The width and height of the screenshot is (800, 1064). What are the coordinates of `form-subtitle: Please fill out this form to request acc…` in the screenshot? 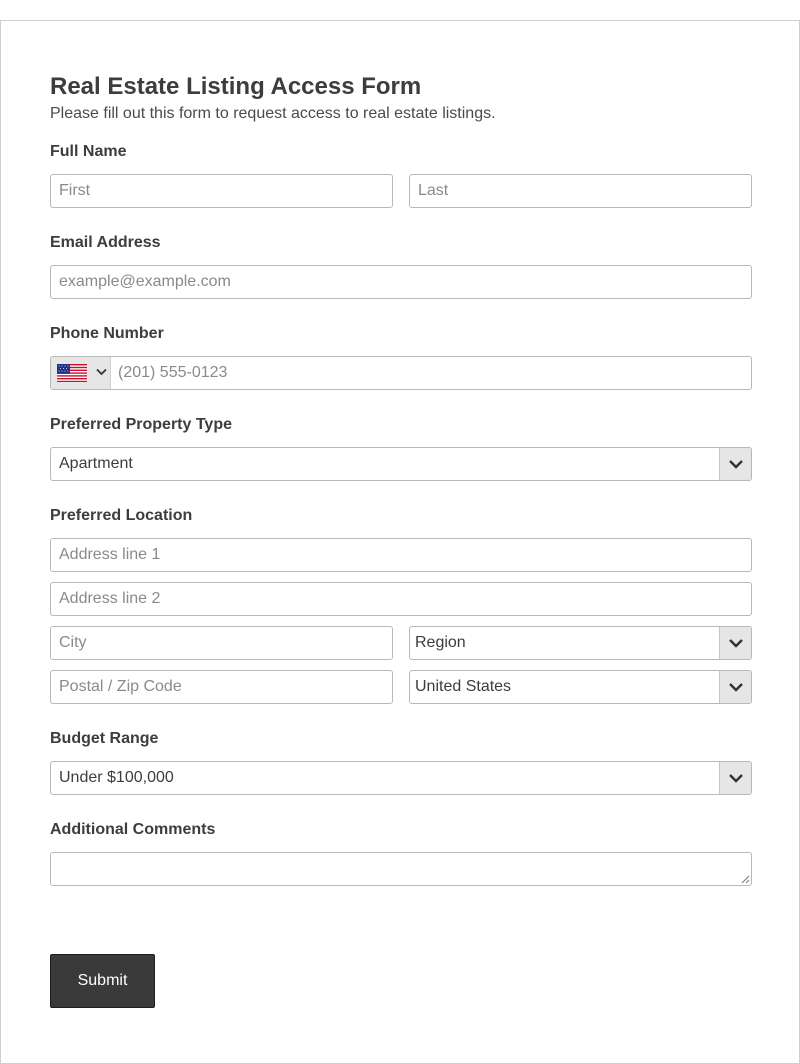 It's located at (273, 113).